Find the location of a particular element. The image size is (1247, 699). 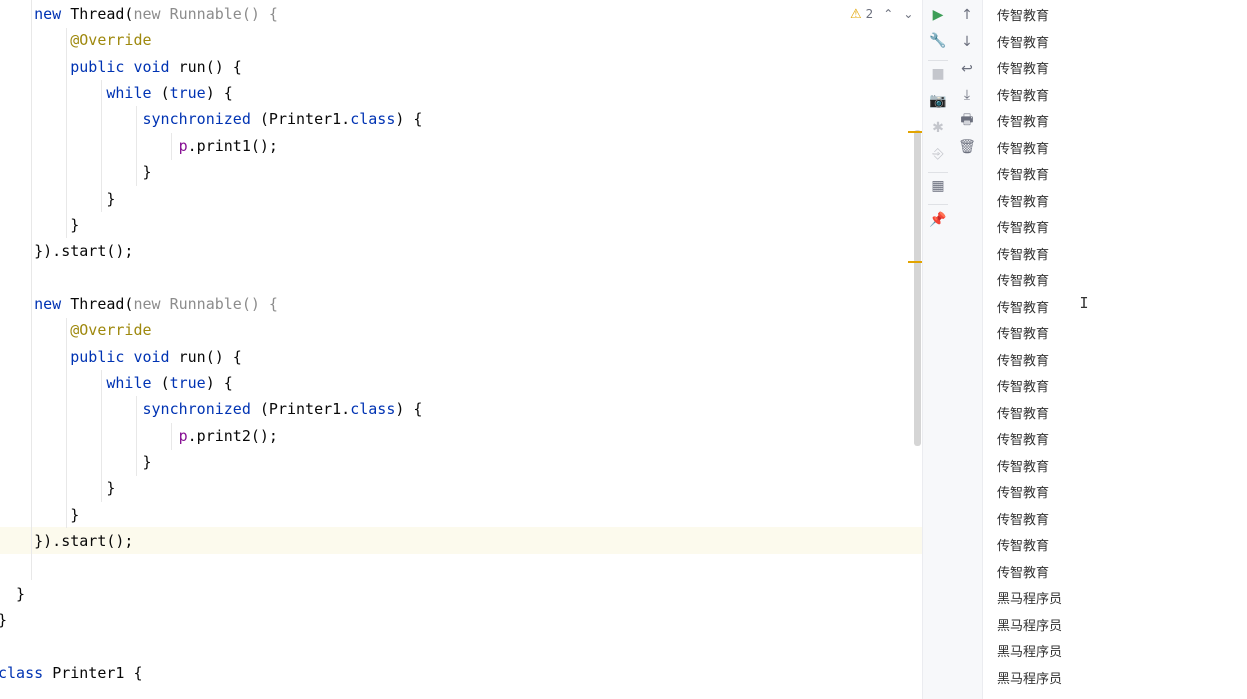

code-token: p is located at coordinates (183, 435).